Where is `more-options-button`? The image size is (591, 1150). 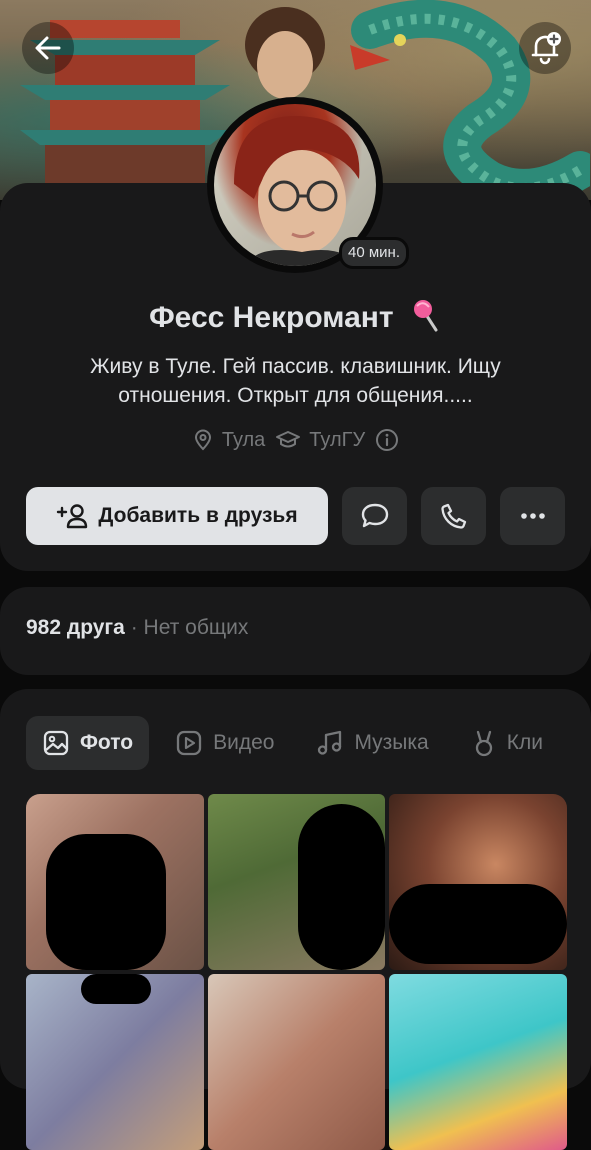 more-options-button is located at coordinates (532, 516).